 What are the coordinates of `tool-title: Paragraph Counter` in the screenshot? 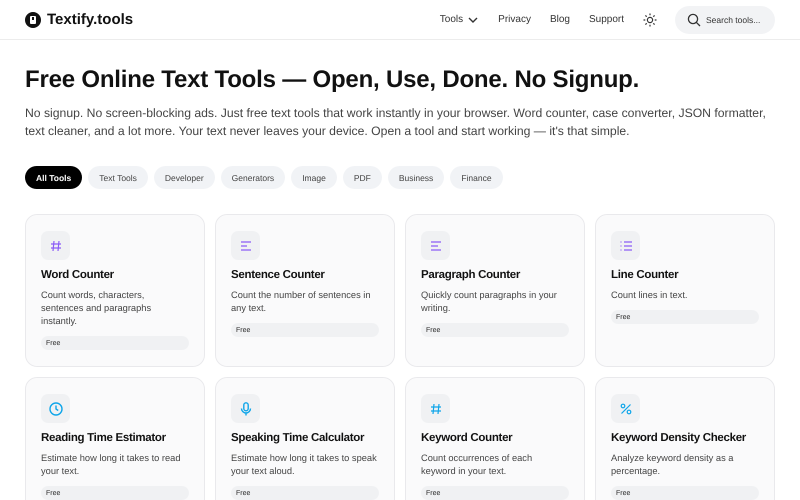 It's located at (471, 275).